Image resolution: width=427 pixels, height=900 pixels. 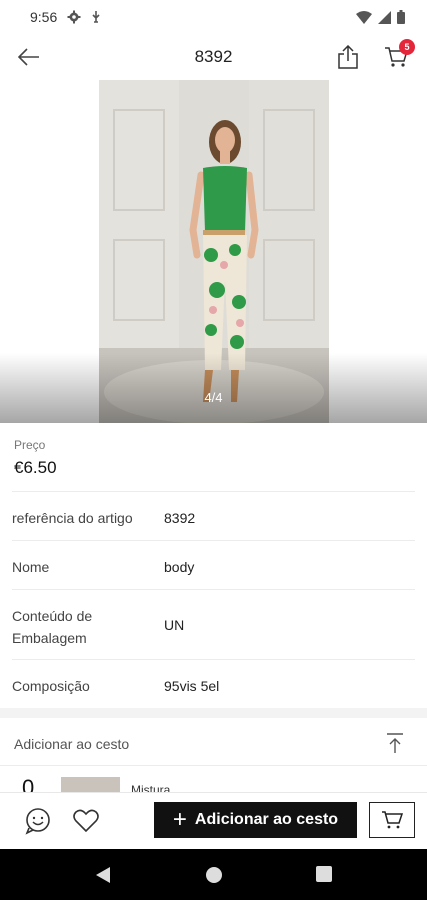 What do you see at coordinates (213, 397) in the screenshot?
I see `gallery-counter: 4/4` at bounding box center [213, 397].